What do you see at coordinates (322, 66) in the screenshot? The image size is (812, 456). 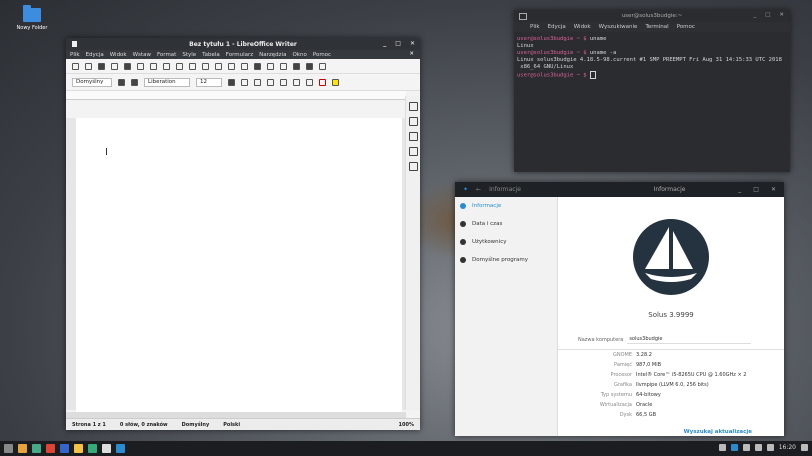 I see `page-break-icon` at bounding box center [322, 66].